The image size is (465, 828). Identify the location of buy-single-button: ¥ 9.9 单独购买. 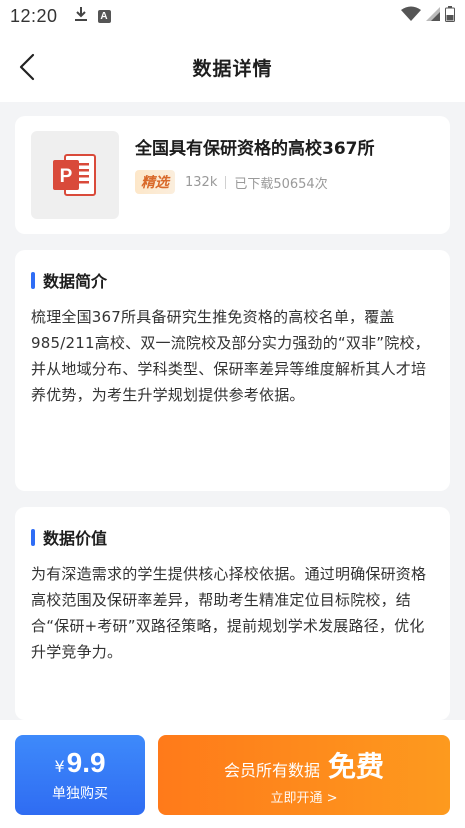
(80, 775).